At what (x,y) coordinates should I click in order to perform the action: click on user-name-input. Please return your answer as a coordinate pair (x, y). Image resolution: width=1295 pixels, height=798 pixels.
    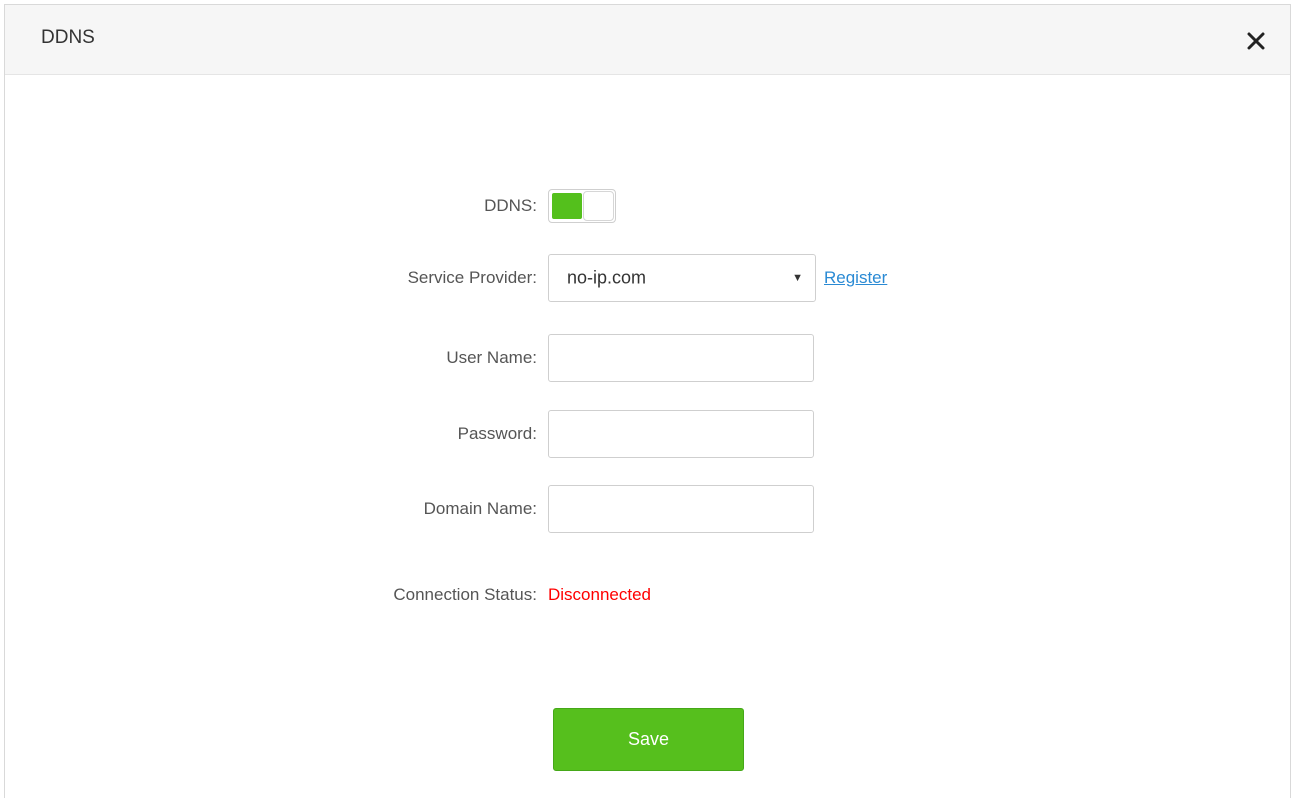
    Looking at the image, I should click on (681, 358).